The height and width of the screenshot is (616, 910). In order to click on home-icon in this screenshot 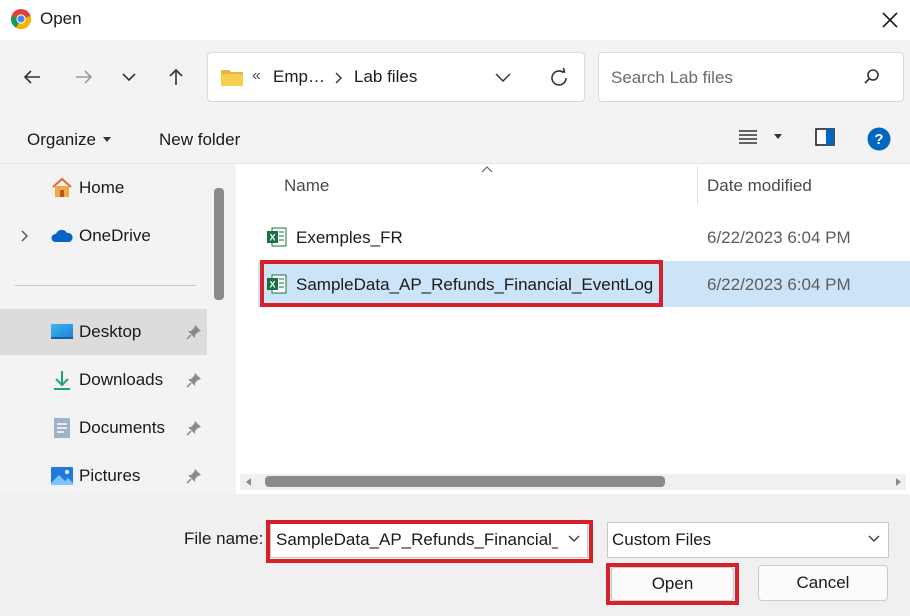, I will do `click(62, 187)`.